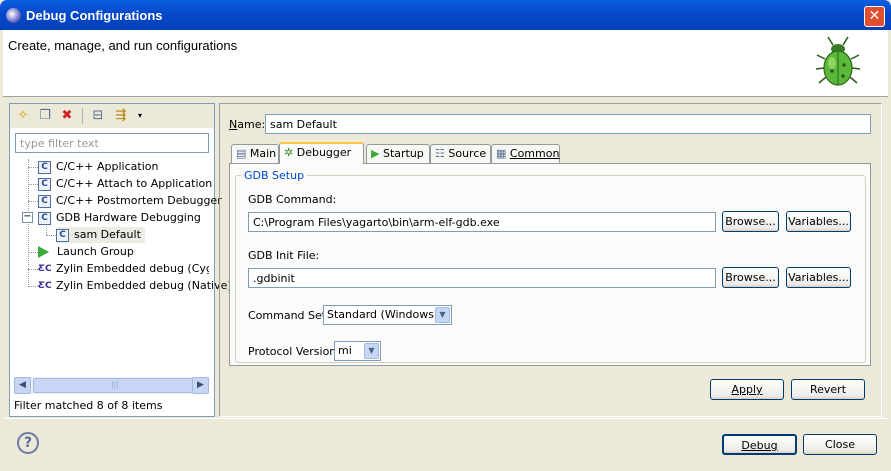 The image size is (891, 471). What do you see at coordinates (115, 385) in the screenshot?
I see `scroll-thumb: |||` at bounding box center [115, 385].